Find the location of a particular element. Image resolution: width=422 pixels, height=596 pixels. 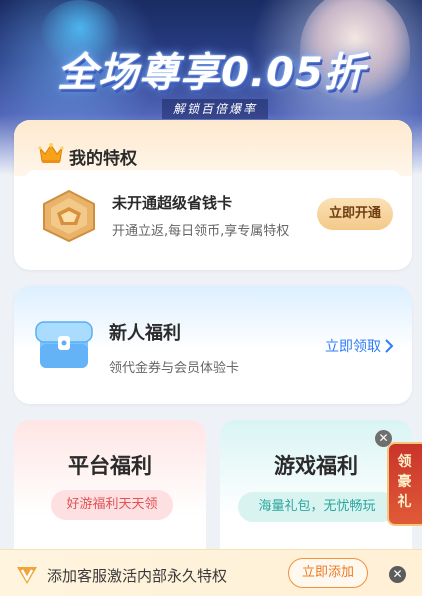

super-saver-card: 未开通超级省钱卡 开通立返,每日领币,享专属特权 立即开通 is located at coordinates (213, 216).